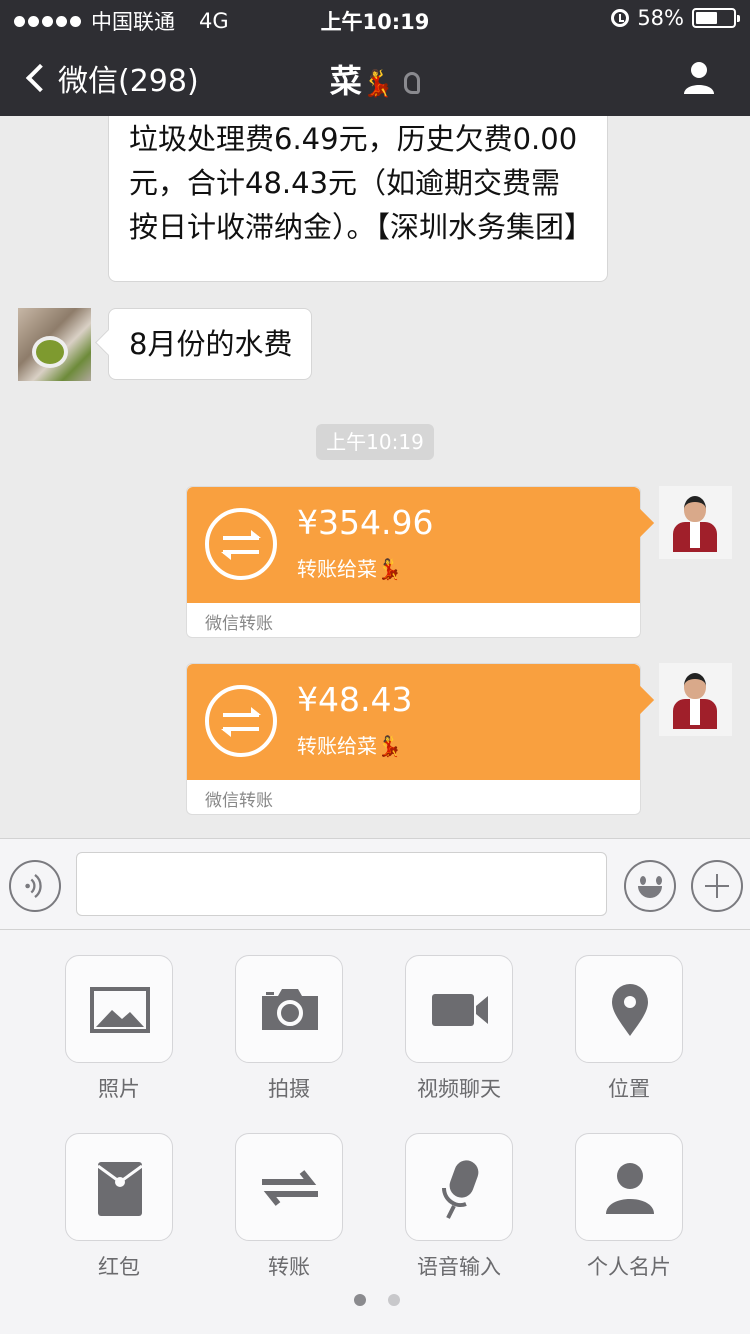  Describe the element at coordinates (35, 886) in the screenshot. I see `voice-mode-button` at that location.